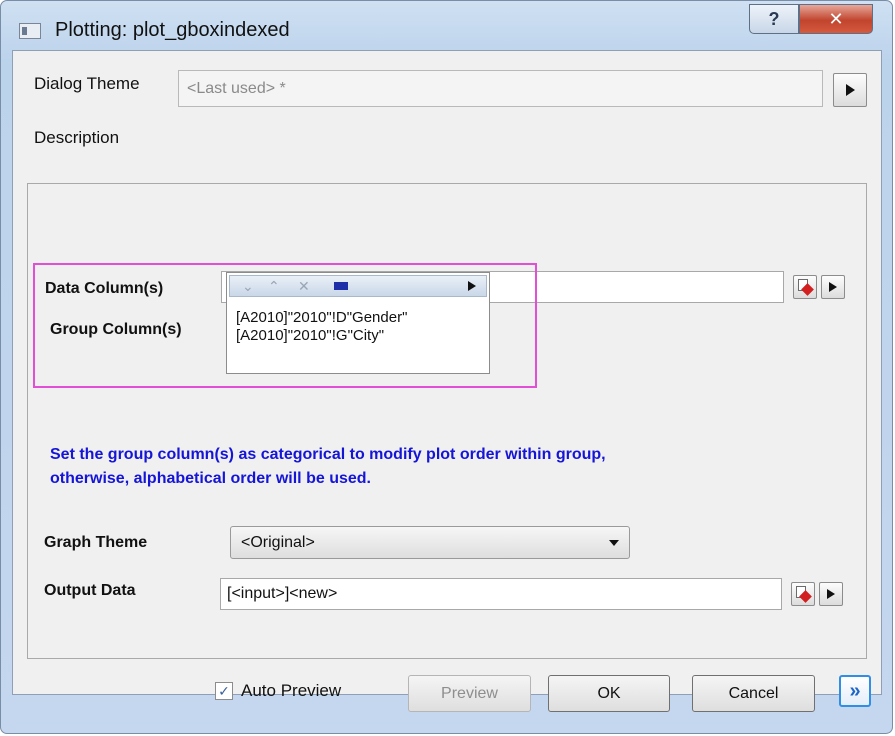  I want to click on question-mark-icon: ?, so click(774, 18).